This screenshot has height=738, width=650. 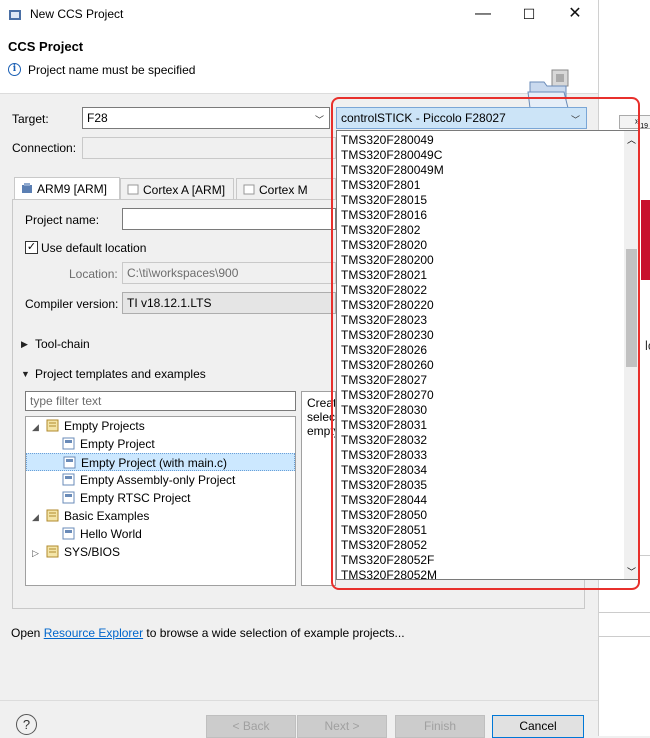 What do you see at coordinates (27, 188) in the screenshot?
I see `chip-icon` at bounding box center [27, 188].